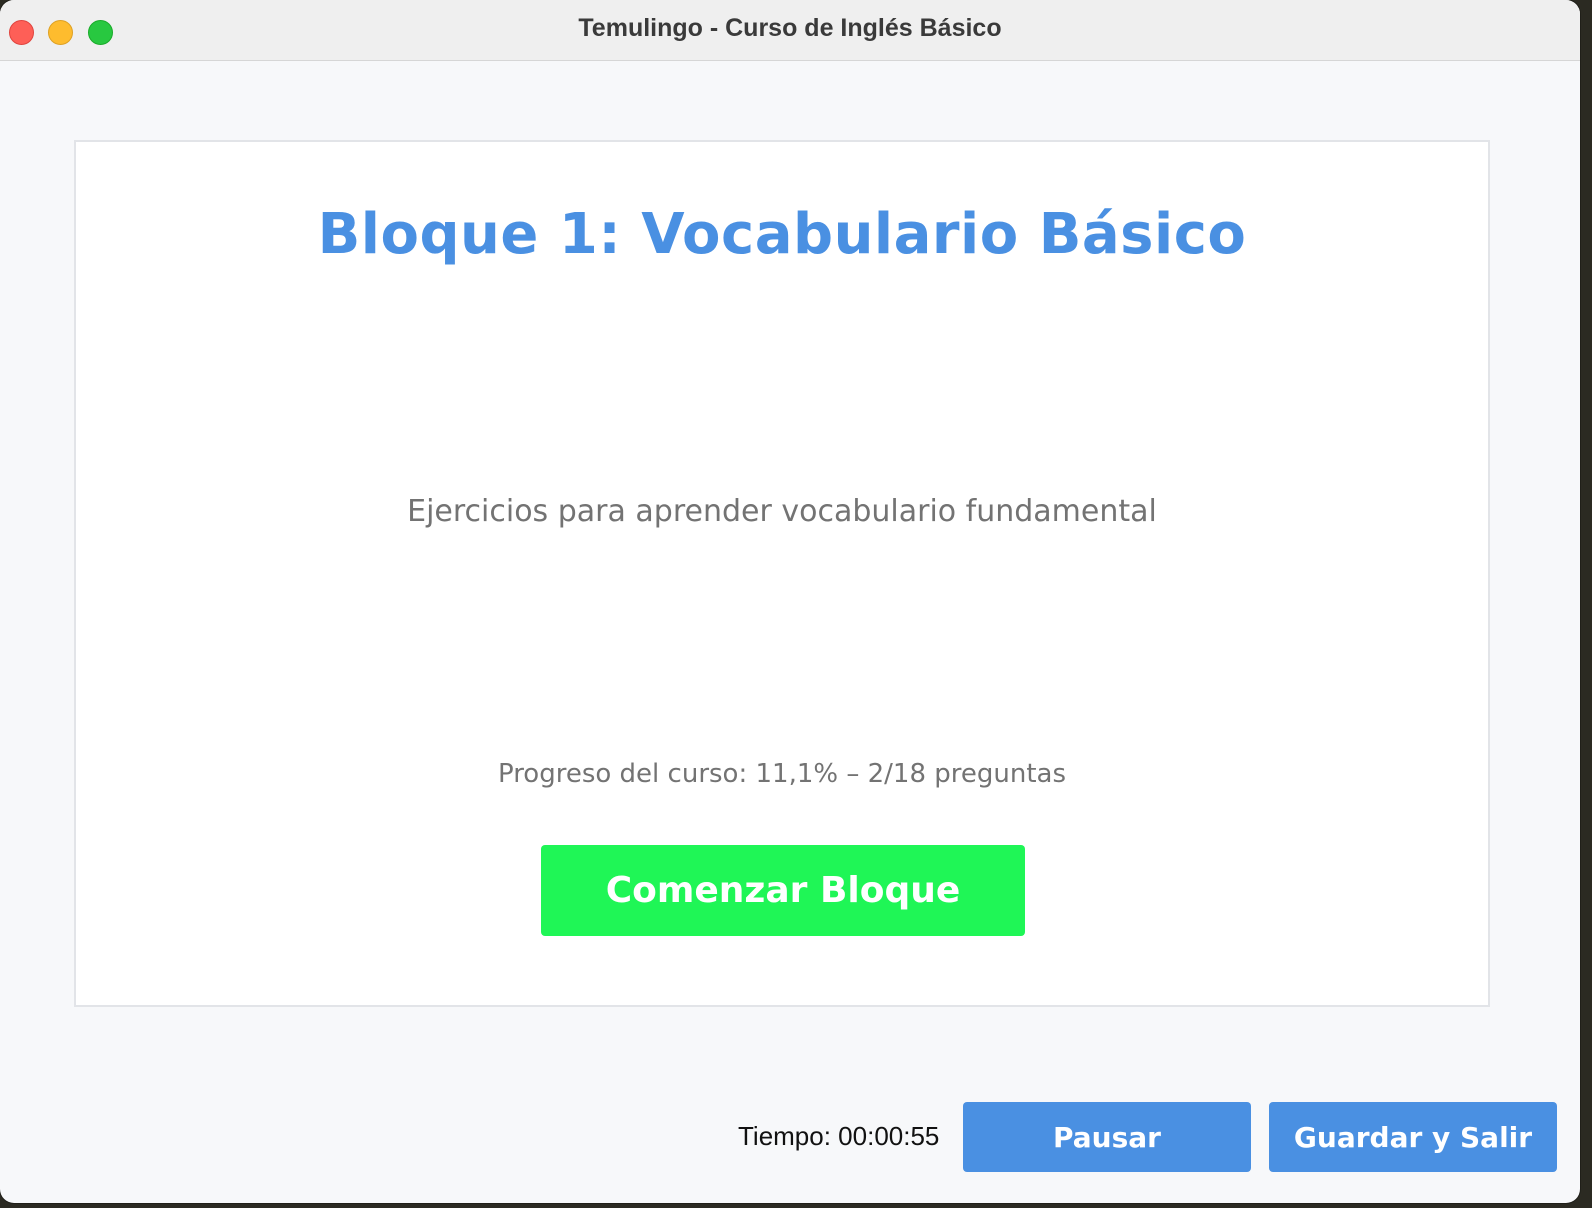 This screenshot has height=1208, width=1592. I want to click on pause-button: Pausar, so click(1107, 1137).